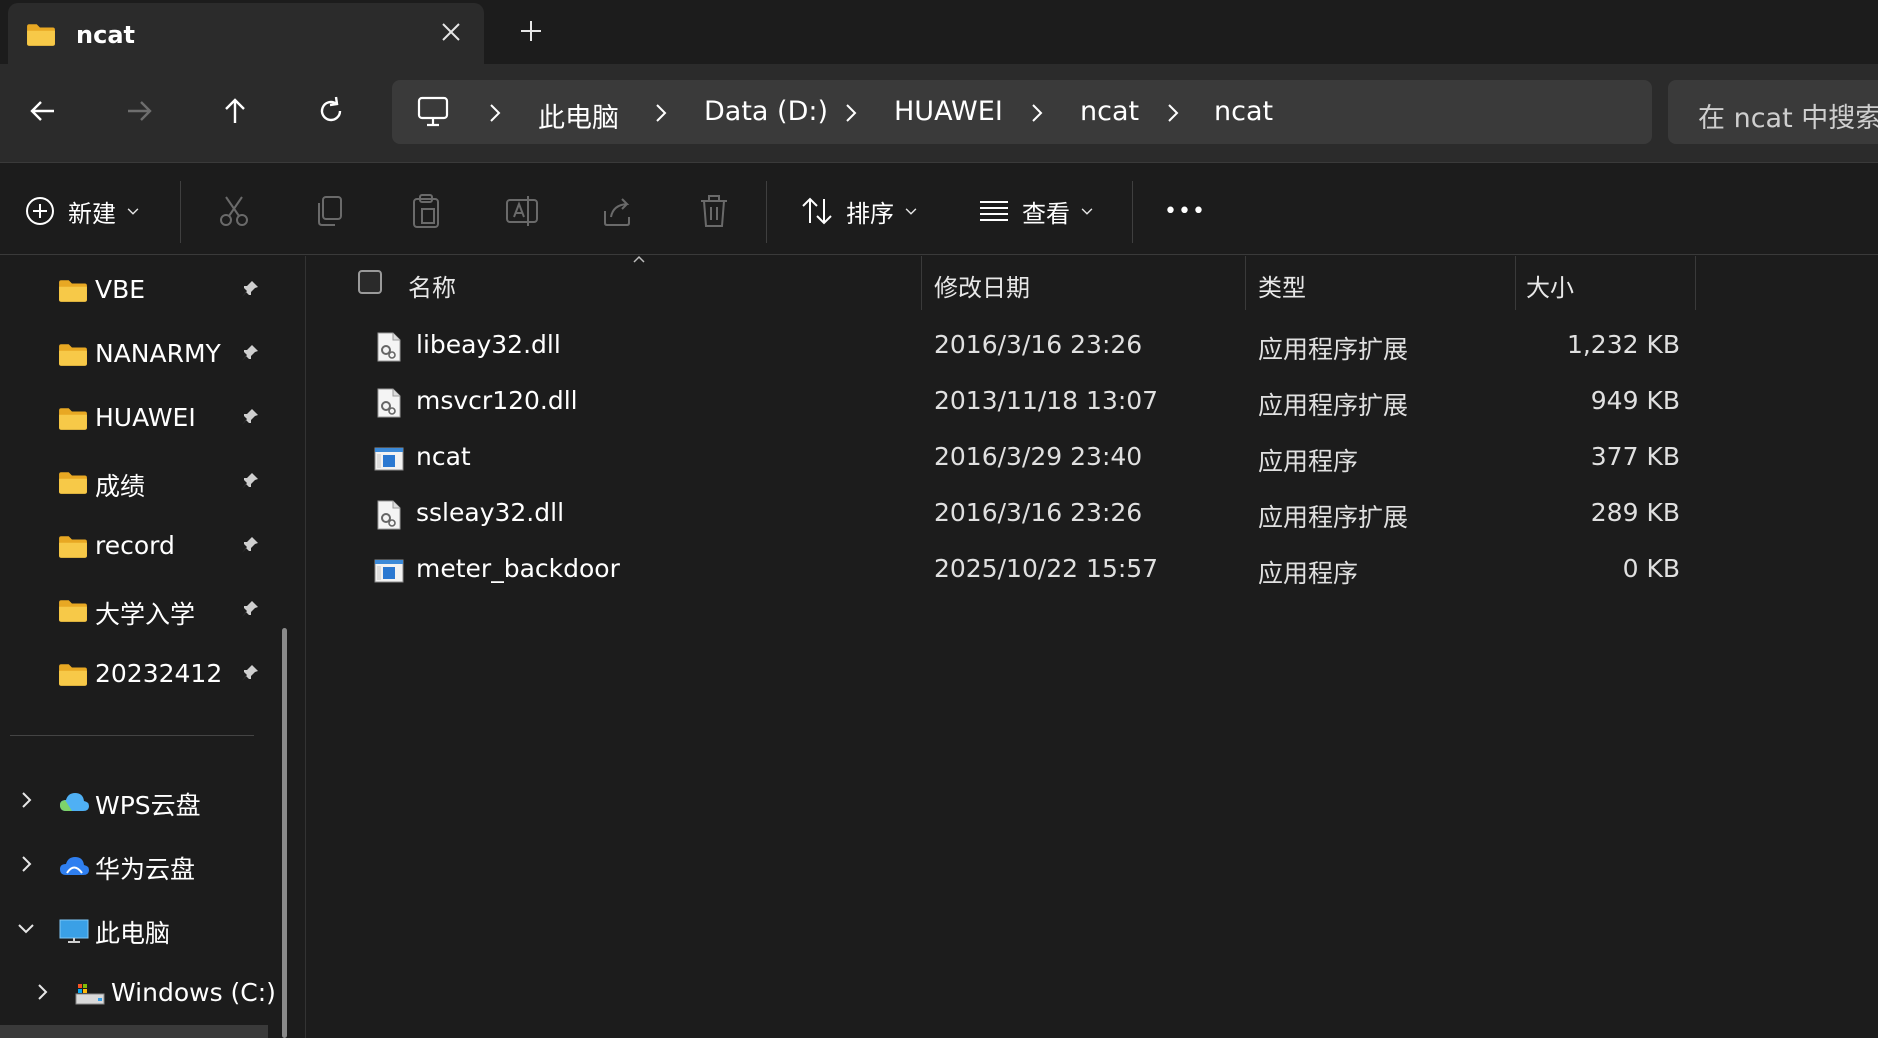 The height and width of the screenshot is (1038, 1878). What do you see at coordinates (145, 928) in the screenshot?
I see `sidebar-item-this-pc: 此电脑` at bounding box center [145, 928].